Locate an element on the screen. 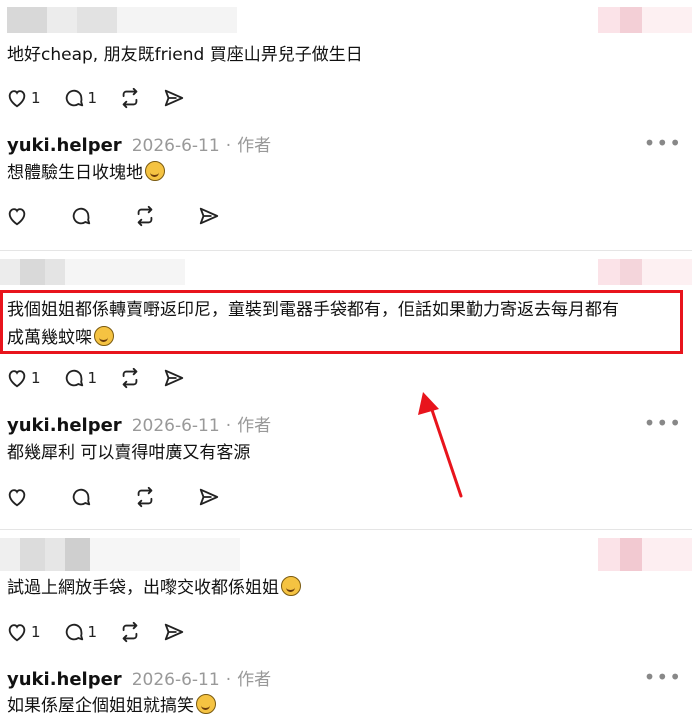  reply-text: 都幾犀利 可以賣得咁廣又有客源 is located at coordinates (129, 453).